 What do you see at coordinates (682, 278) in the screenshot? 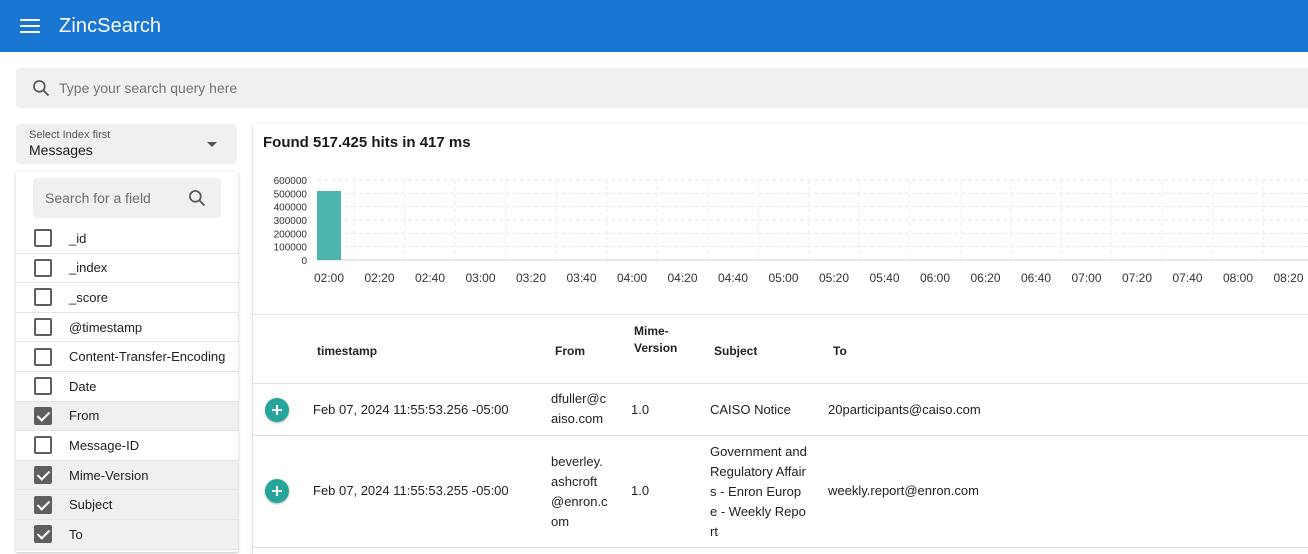
I see `x-tick-label: 04:20` at bounding box center [682, 278].